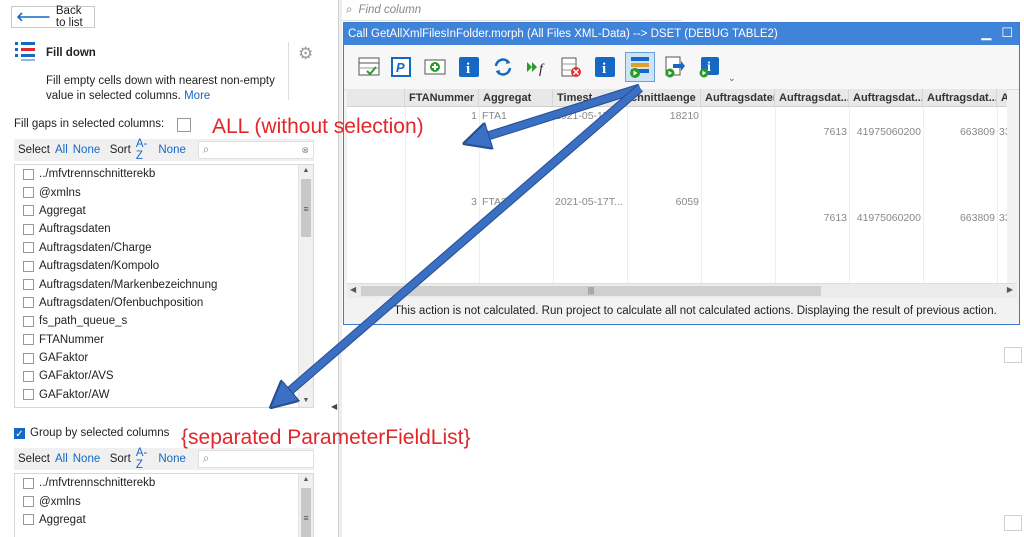 Image resolution: width=1024 pixels, height=537 pixels. Describe the element at coordinates (164, 284) in the screenshot. I see `column-item: Auftragsdaten/Markenbezeichnung` at that location.